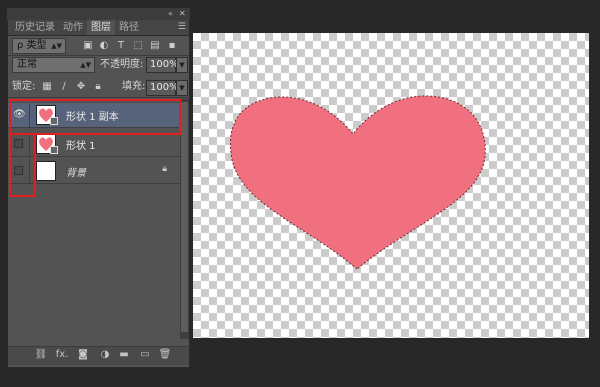 This screenshot has height=387, width=600. What do you see at coordinates (164, 169) in the screenshot?
I see `lock-icon: 🔒︎` at bounding box center [164, 169].